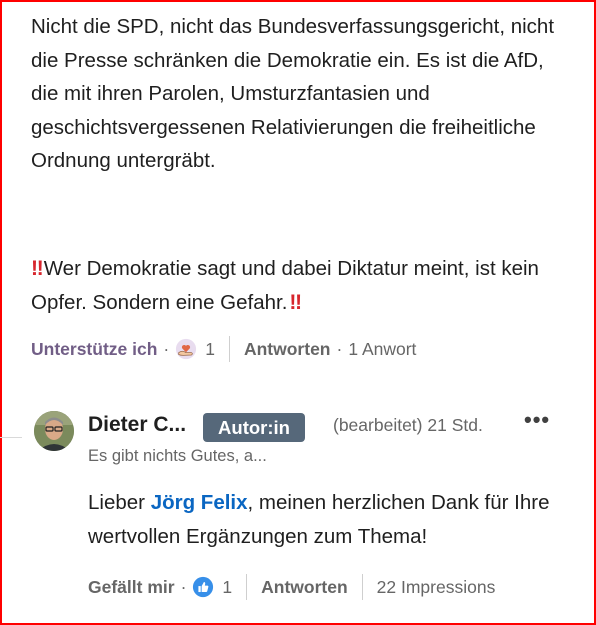  I want to click on comment-actions: Gefällt mir · 1 Antworten 22 Impressions, so click(291, 587).